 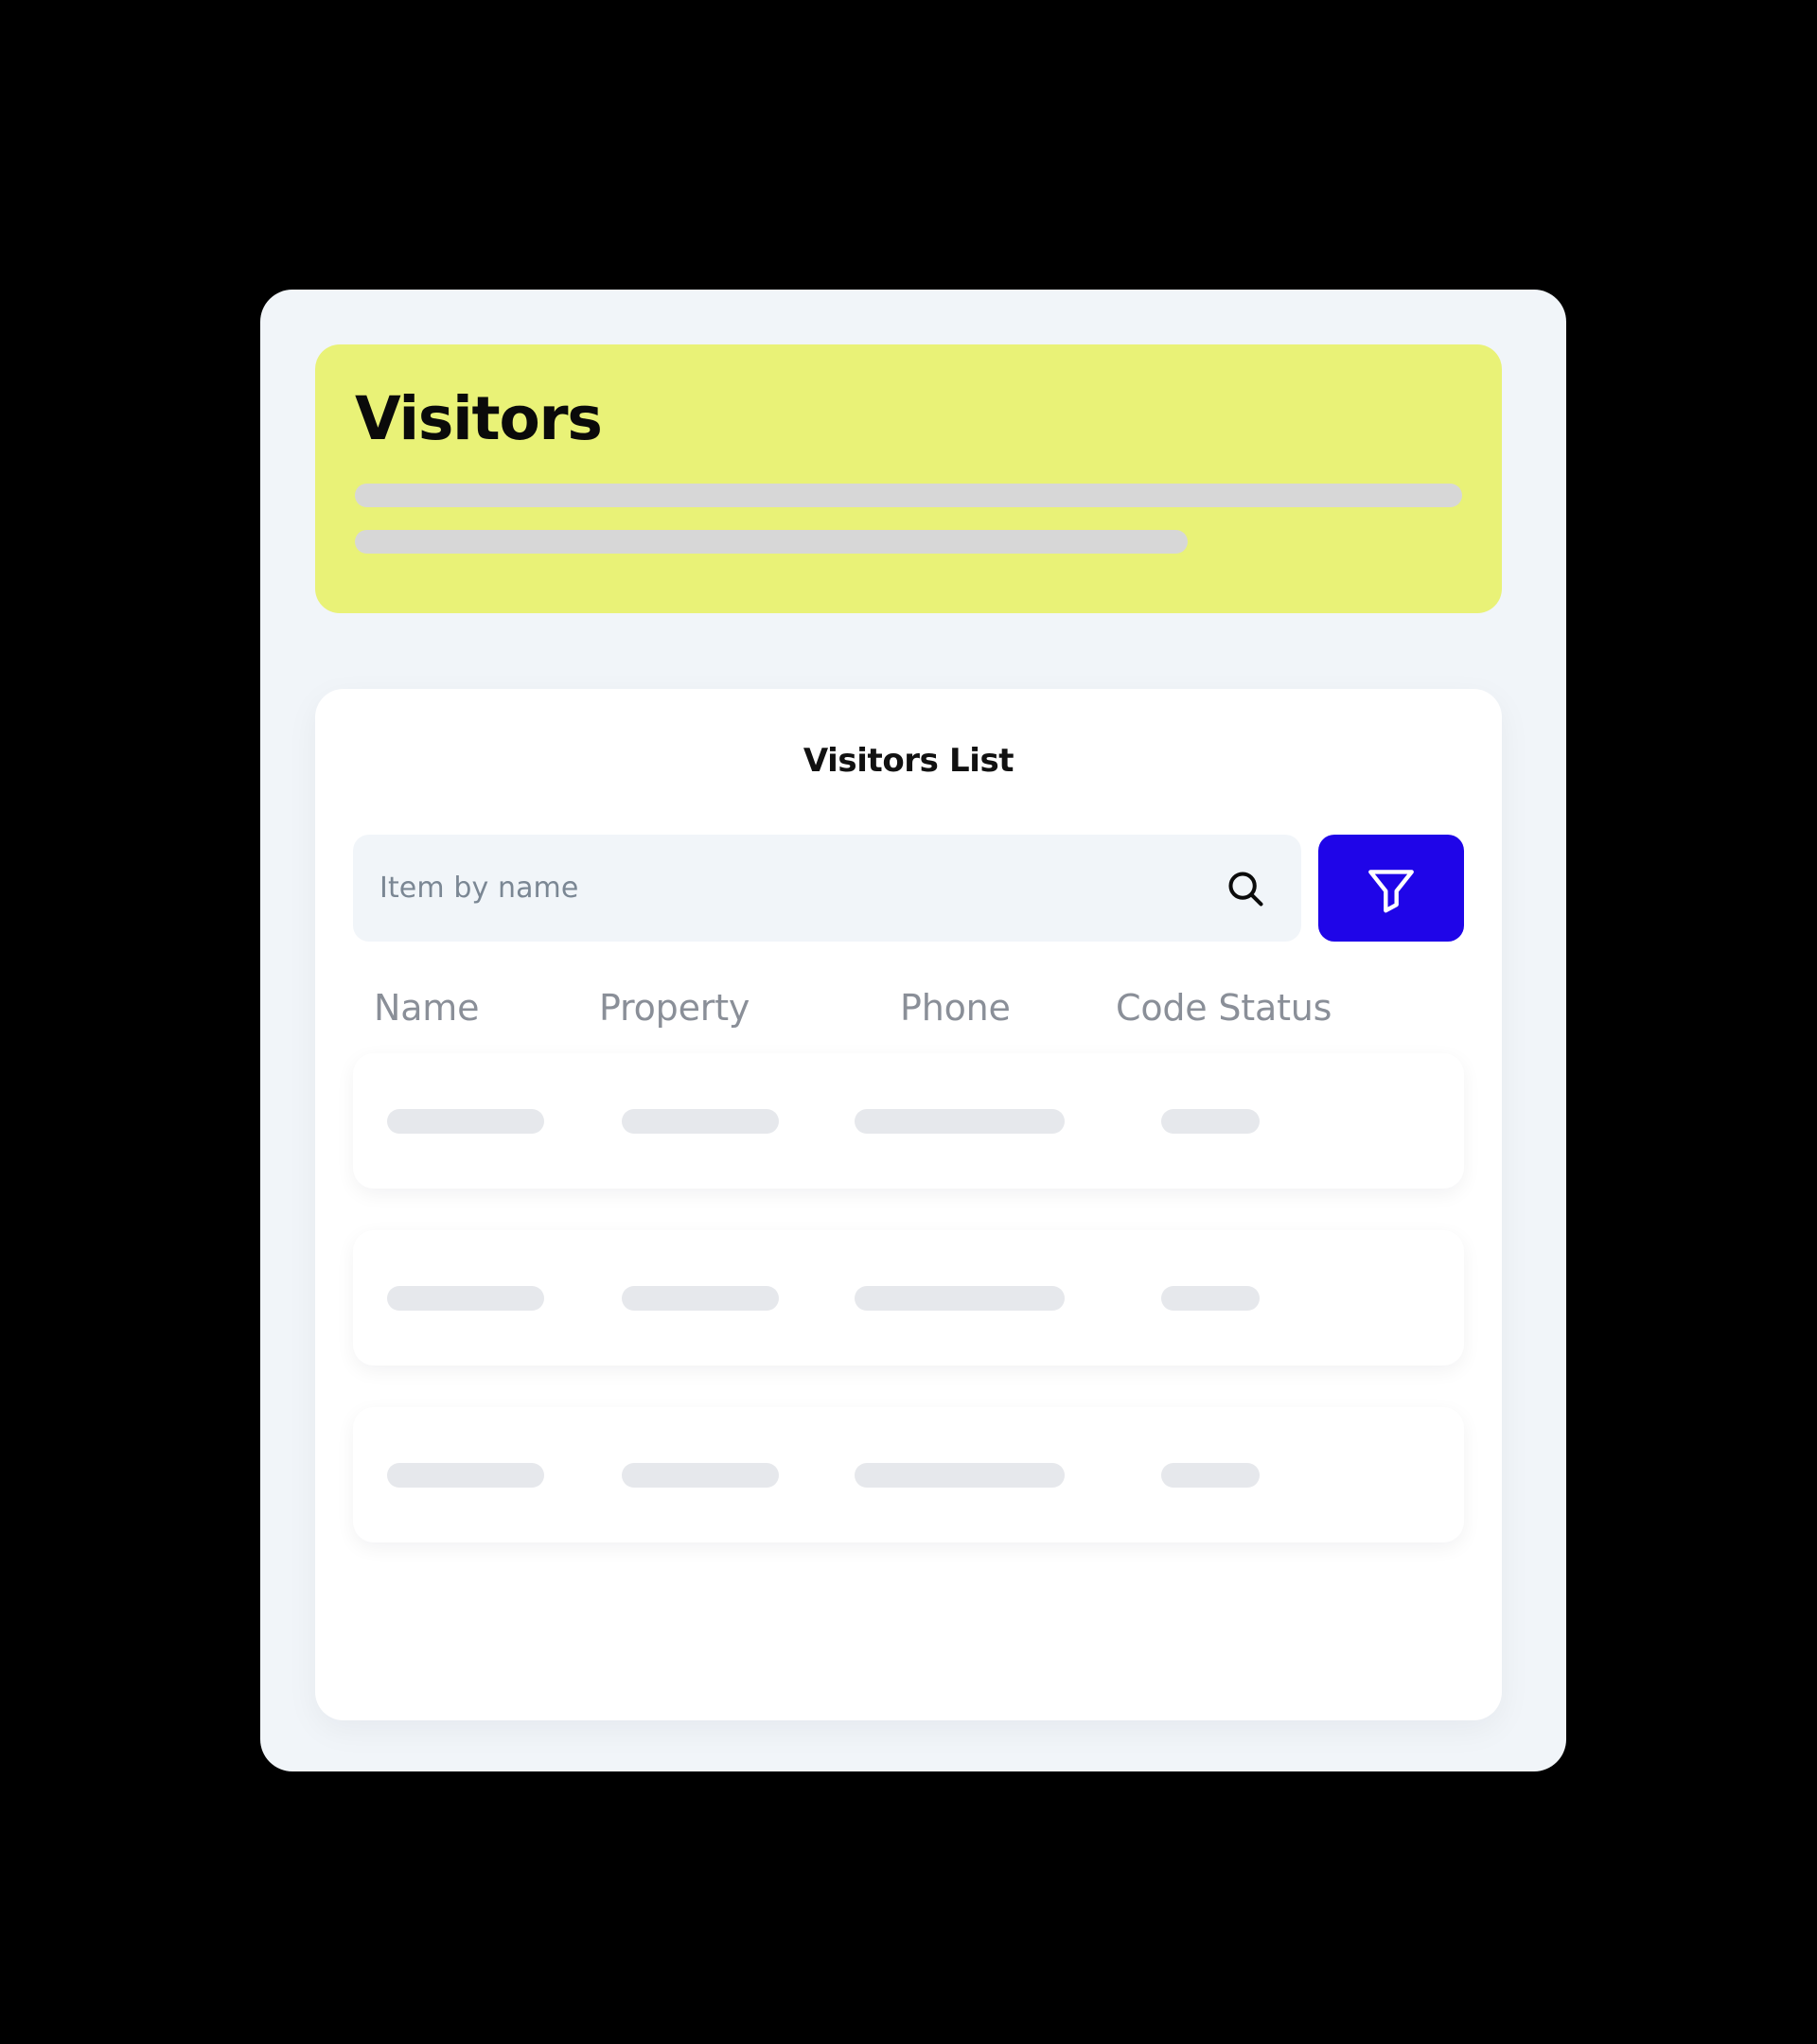 What do you see at coordinates (827, 888) in the screenshot?
I see `search-input: Item by name` at bounding box center [827, 888].